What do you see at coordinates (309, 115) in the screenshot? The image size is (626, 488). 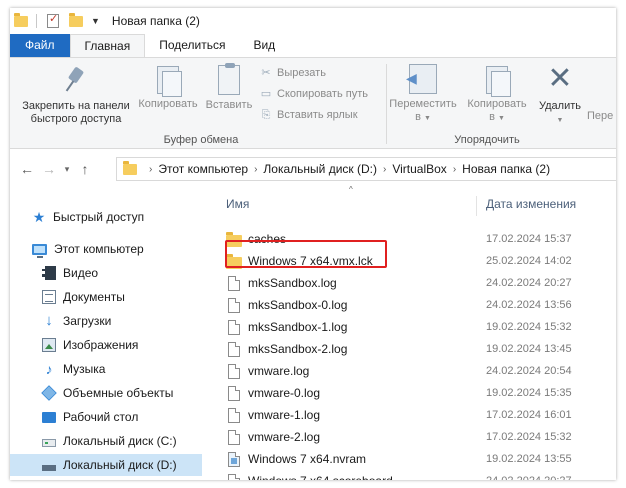 I see `paste-shortcut-button: ⎘ Вставить ярлык` at bounding box center [309, 115].